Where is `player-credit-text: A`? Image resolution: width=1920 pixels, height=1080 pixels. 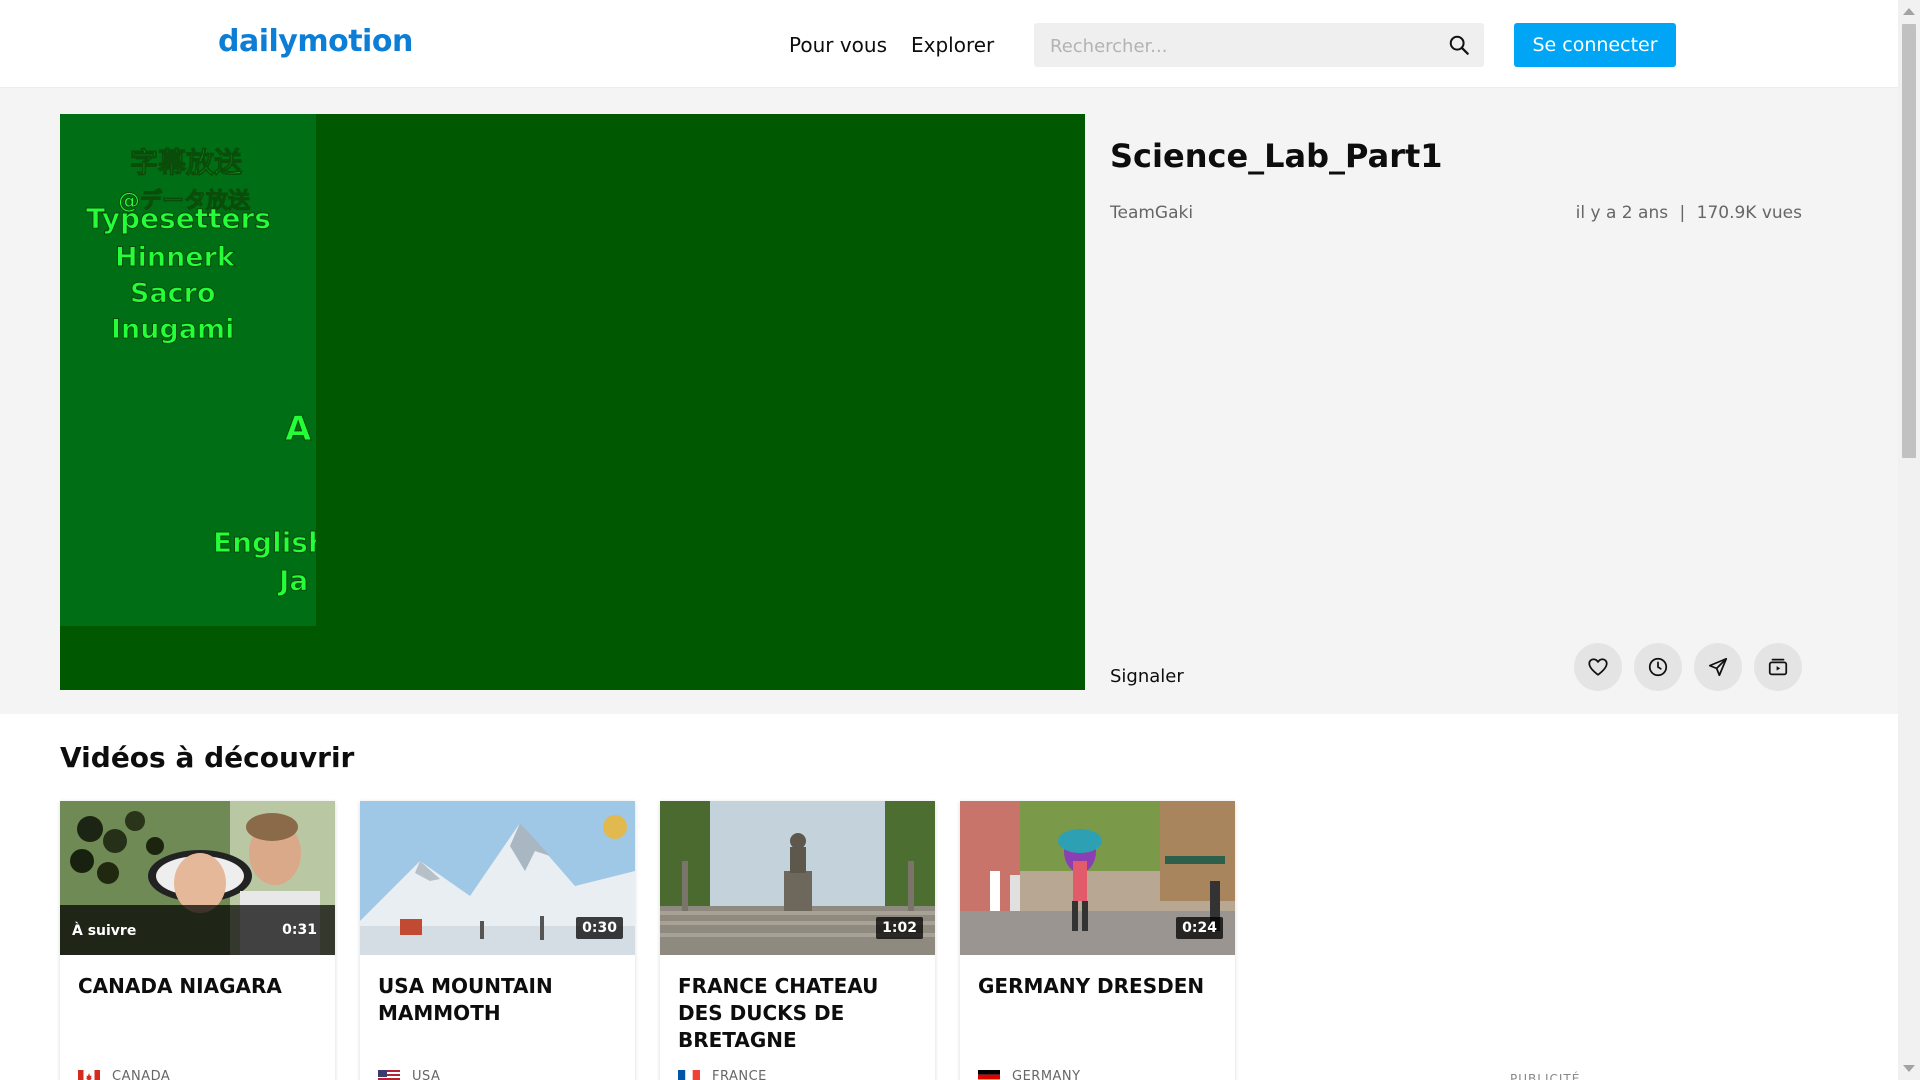 player-credit-text: A is located at coordinates (298, 429).